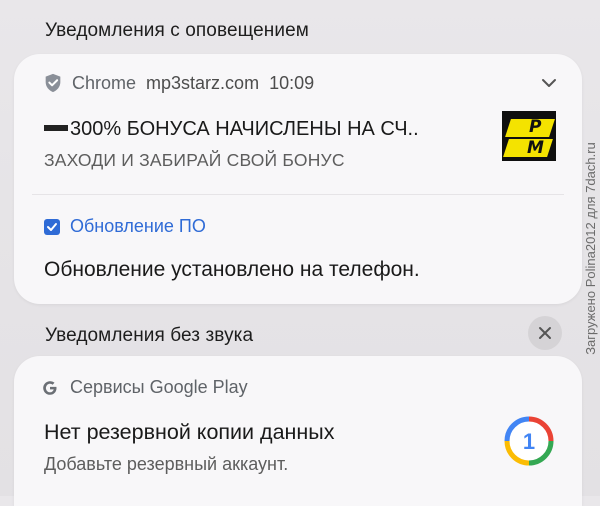  I want to click on chrome-notification-header: Chrome mp3starz.com 10:09, so click(178, 83).